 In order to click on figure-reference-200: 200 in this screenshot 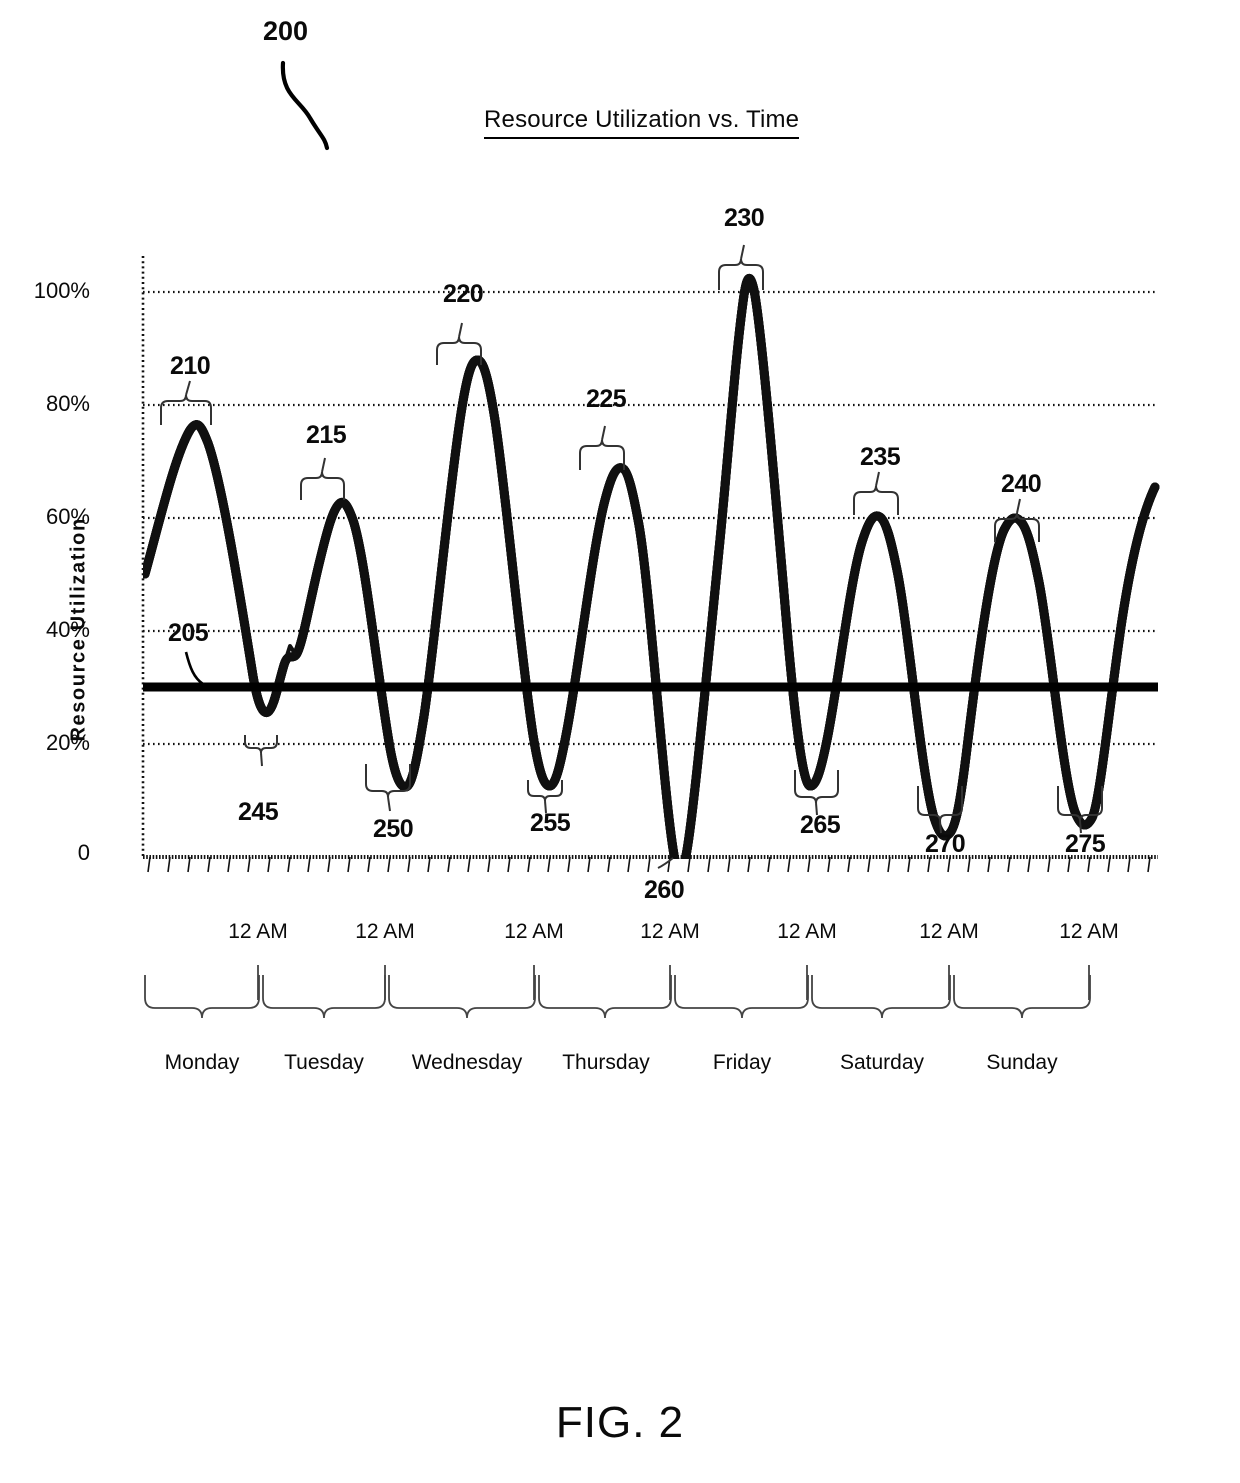, I will do `click(286, 31)`.